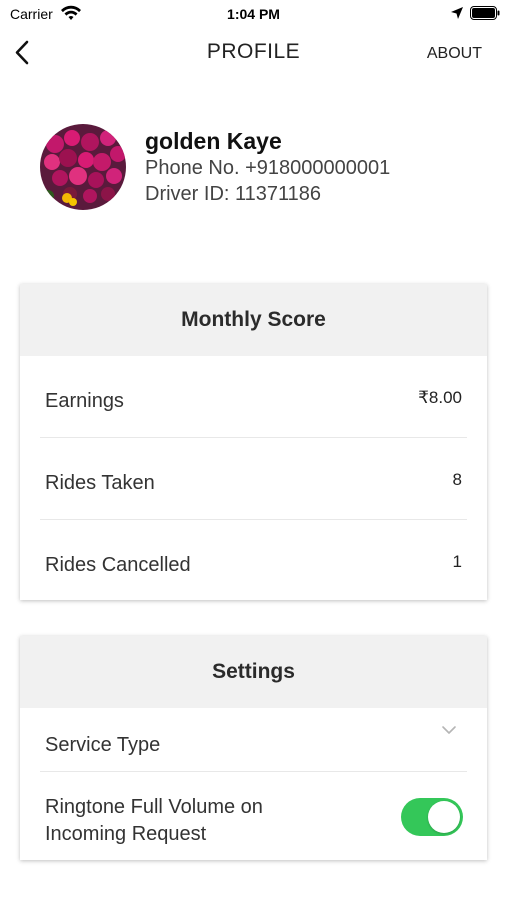 The image size is (507, 900). Describe the element at coordinates (253, 672) in the screenshot. I see `settings-title: Settings` at that location.